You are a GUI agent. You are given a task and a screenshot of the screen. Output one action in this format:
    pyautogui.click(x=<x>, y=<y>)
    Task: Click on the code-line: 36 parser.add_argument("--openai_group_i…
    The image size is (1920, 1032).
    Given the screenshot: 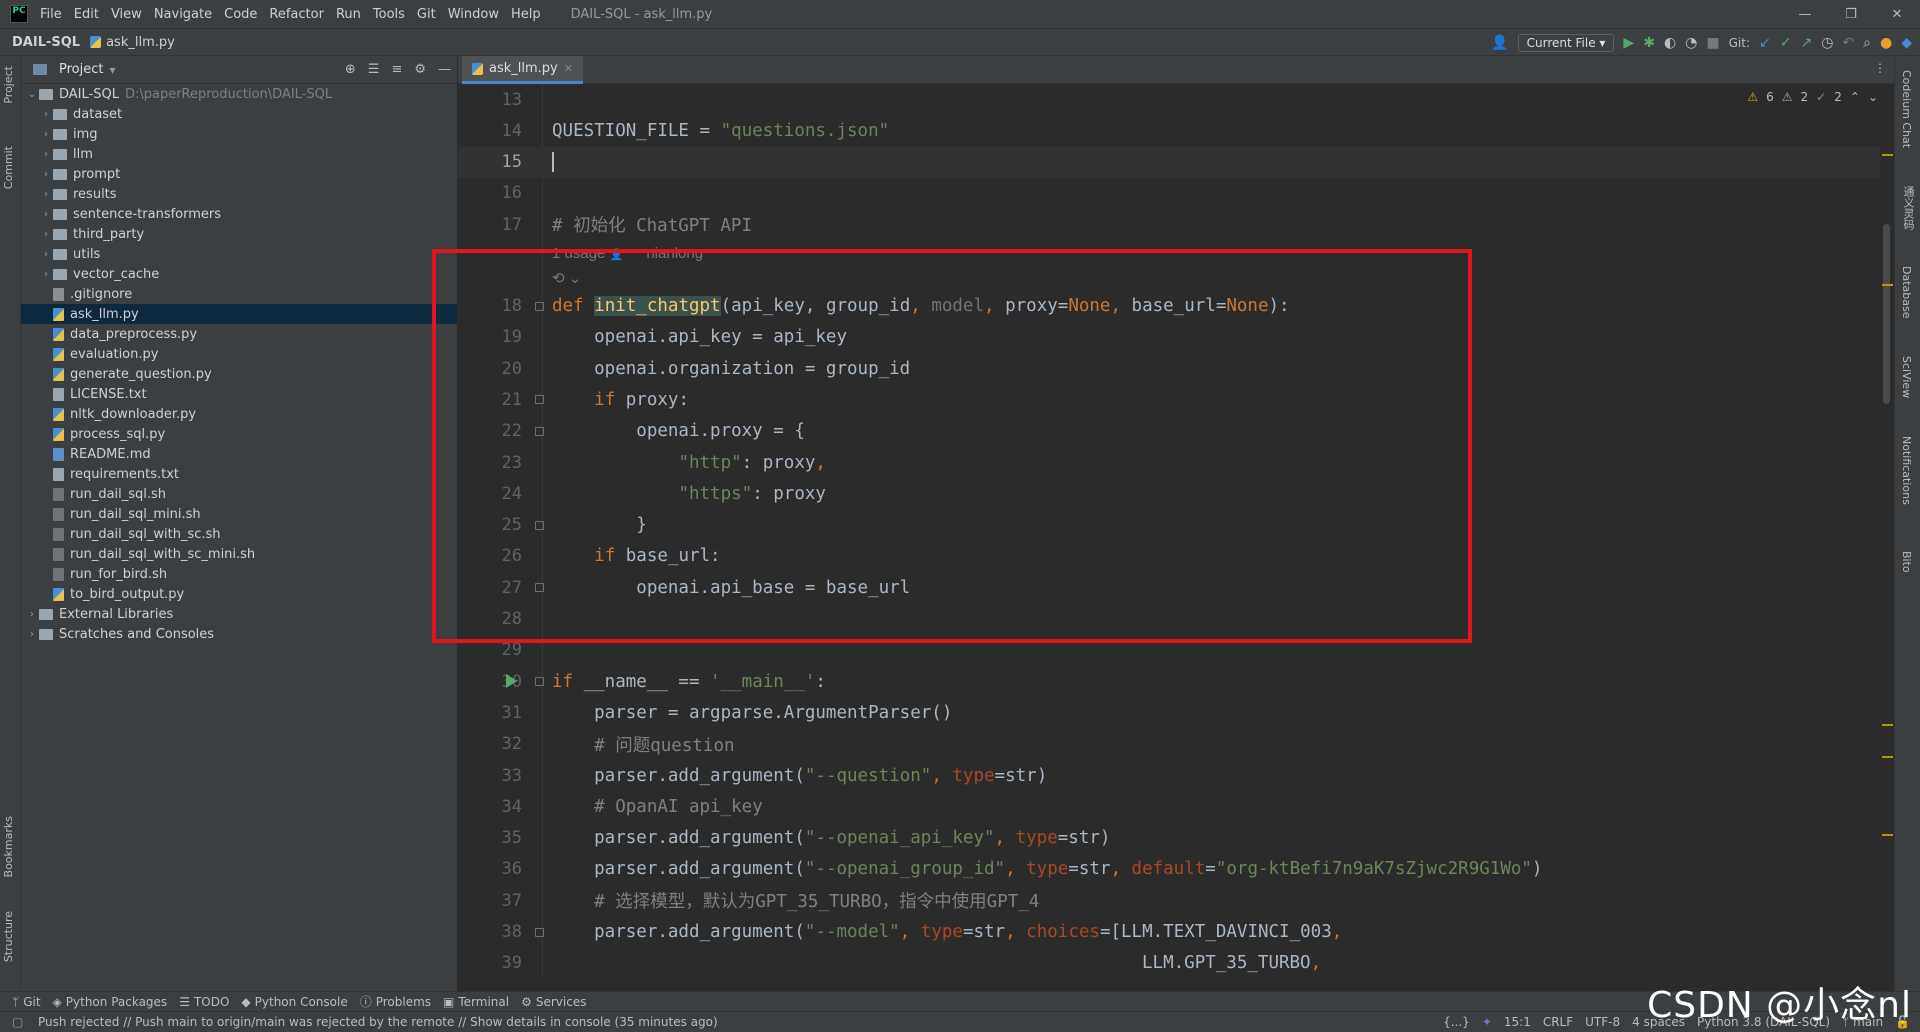 What is the action you would take?
    pyautogui.click(x=1169, y=869)
    